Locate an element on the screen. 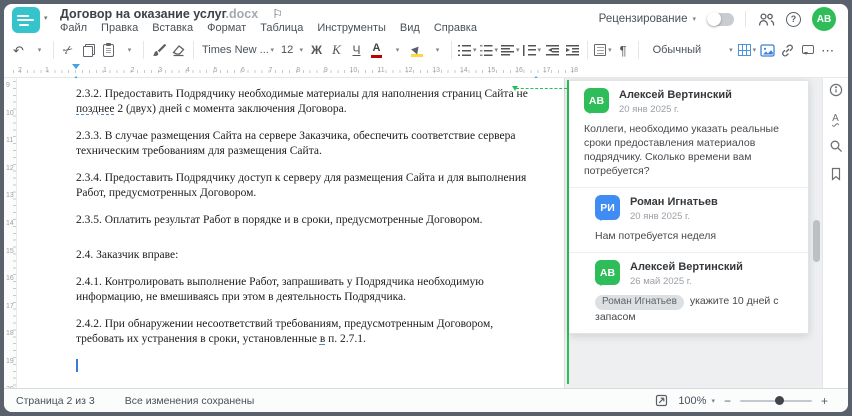  undo-button: ↶ is located at coordinates (18, 50).